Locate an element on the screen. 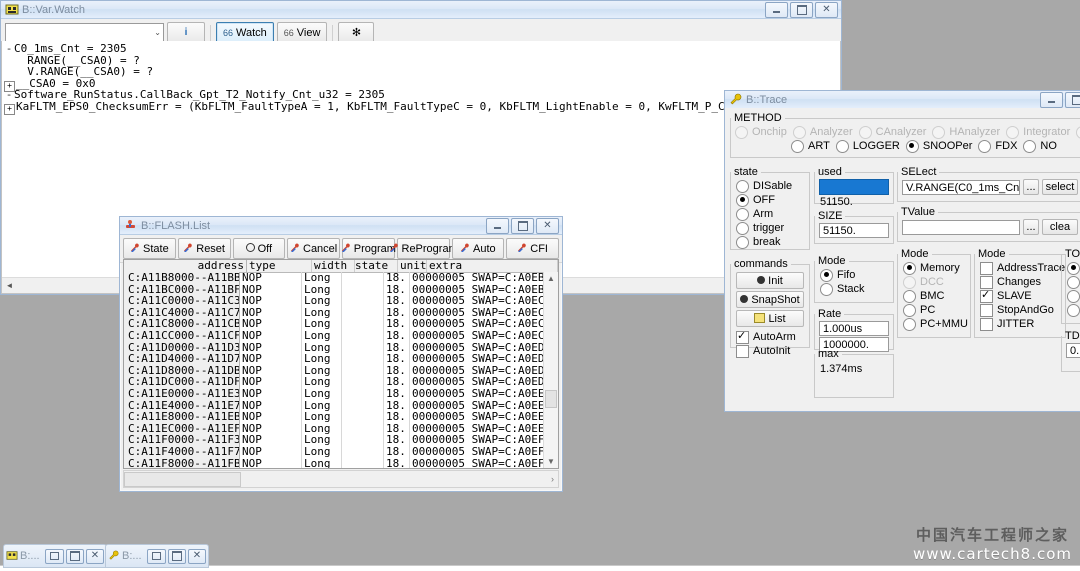 The height and width of the screenshot is (571, 1080). flash-list-titlebar: B::FLASH.List ✕ is located at coordinates (341, 226).